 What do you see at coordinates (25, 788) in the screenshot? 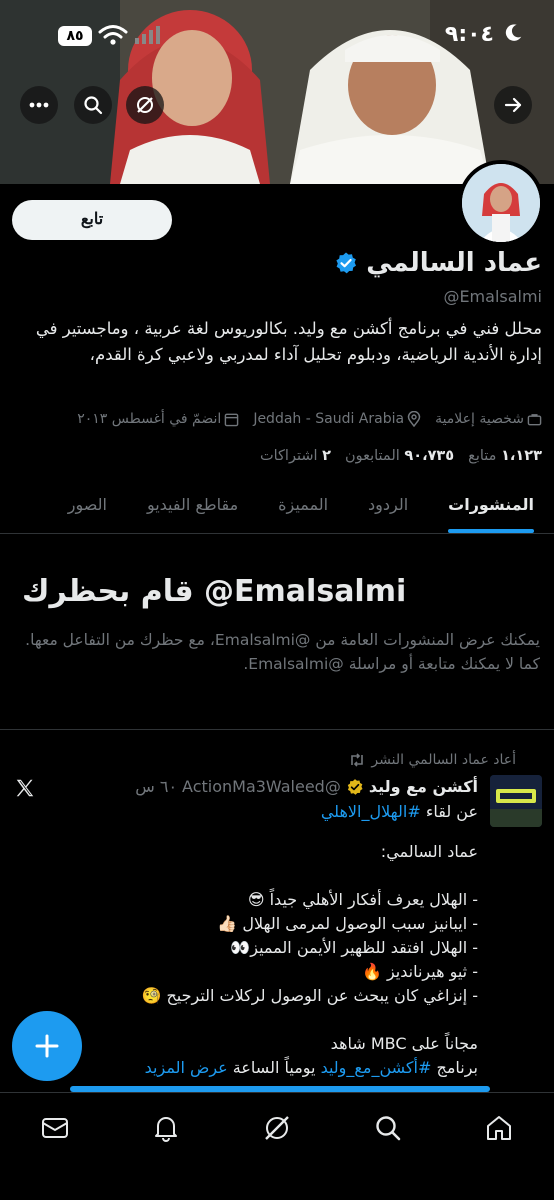
I see `x-logo-icon` at bounding box center [25, 788].